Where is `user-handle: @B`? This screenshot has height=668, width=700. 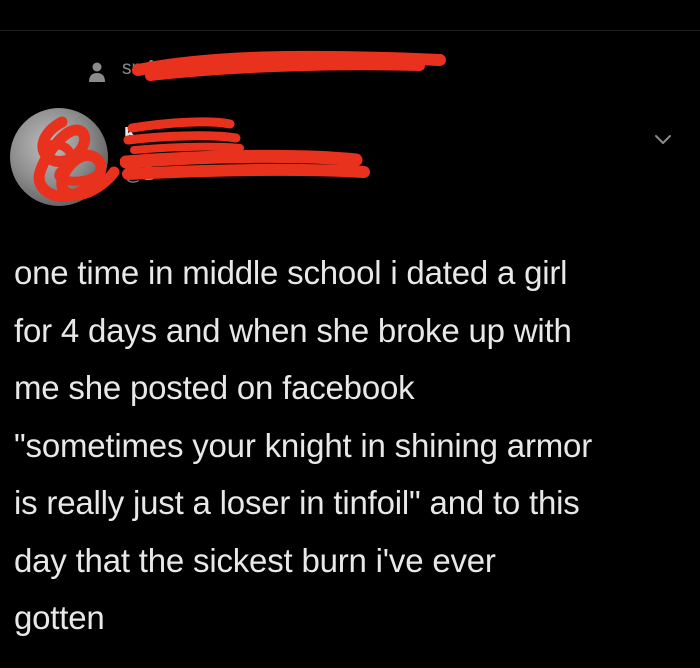 user-handle: @B is located at coordinates (140, 175).